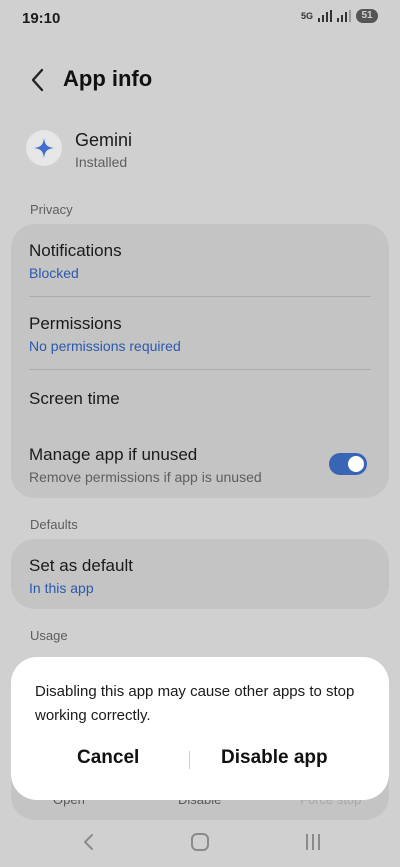 This screenshot has height=867, width=400. Describe the element at coordinates (108, 78) in the screenshot. I see `page-title: App info` at that location.